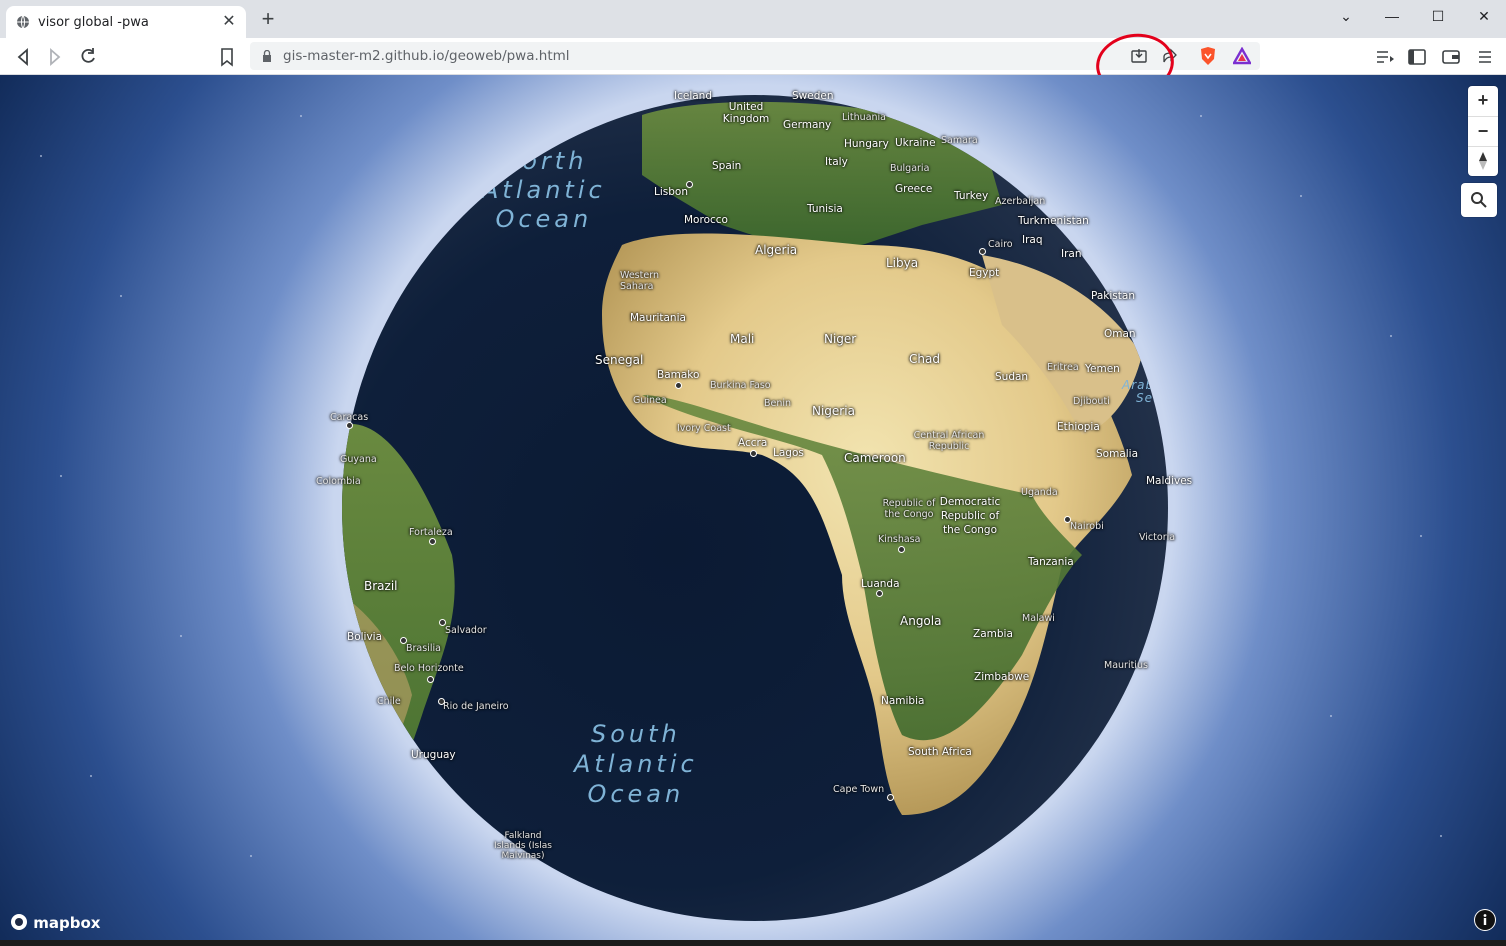 The height and width of the screenshot is (946, 1506). What do you see at coordinates (1451, 57) in the screenshot?
I see `wallet-icon` at bounding box center [1451, 57].